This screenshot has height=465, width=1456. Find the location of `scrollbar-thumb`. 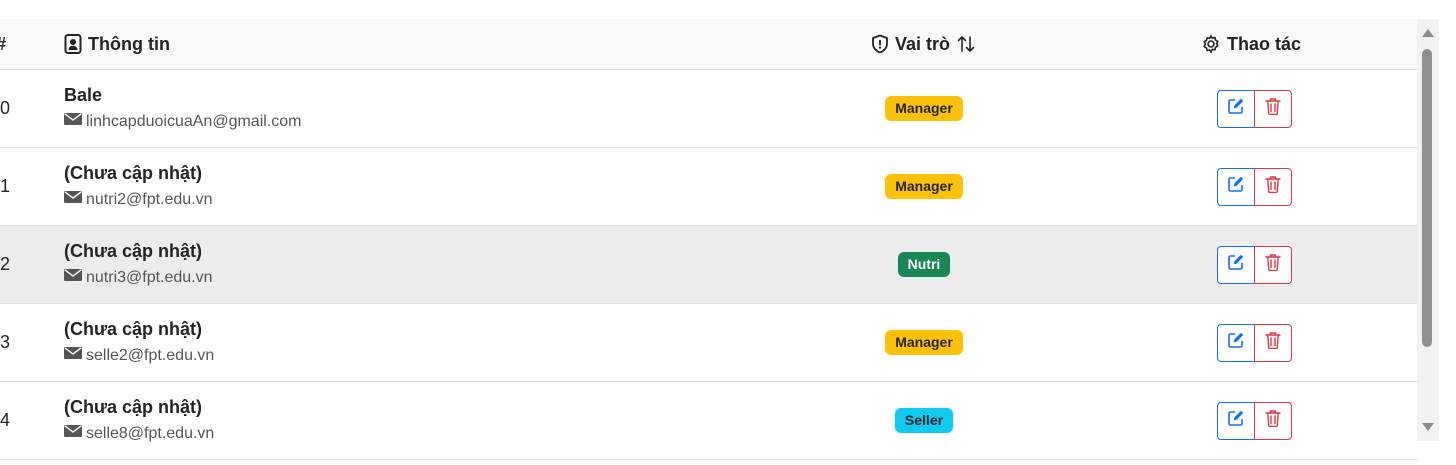

scrollbar-thumb is located at coordinates (1427, 198).